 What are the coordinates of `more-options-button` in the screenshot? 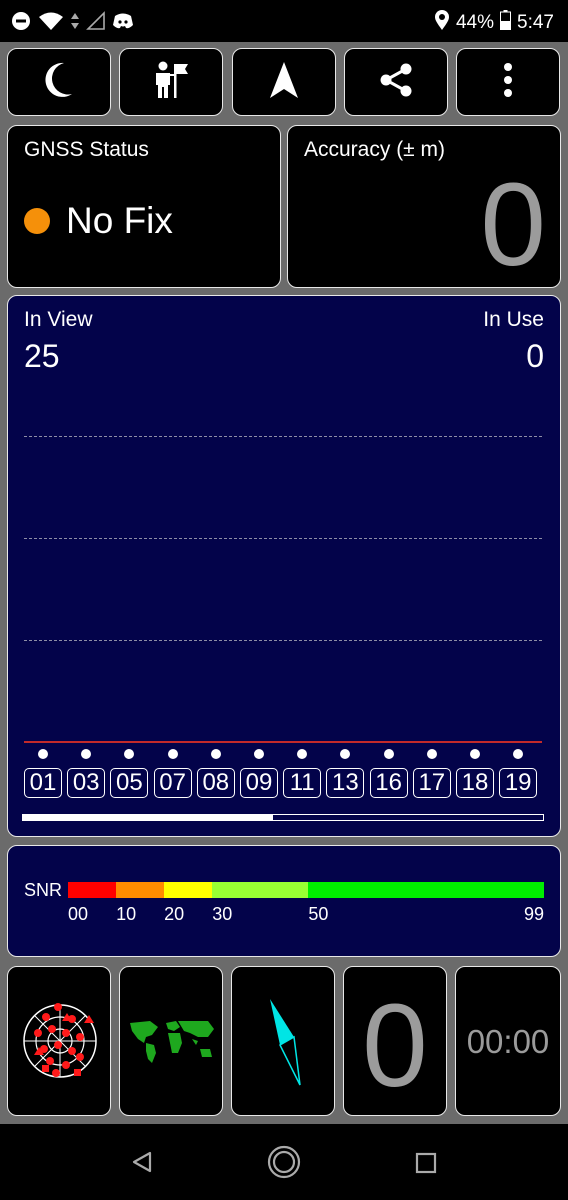 It's located at (508, 82).